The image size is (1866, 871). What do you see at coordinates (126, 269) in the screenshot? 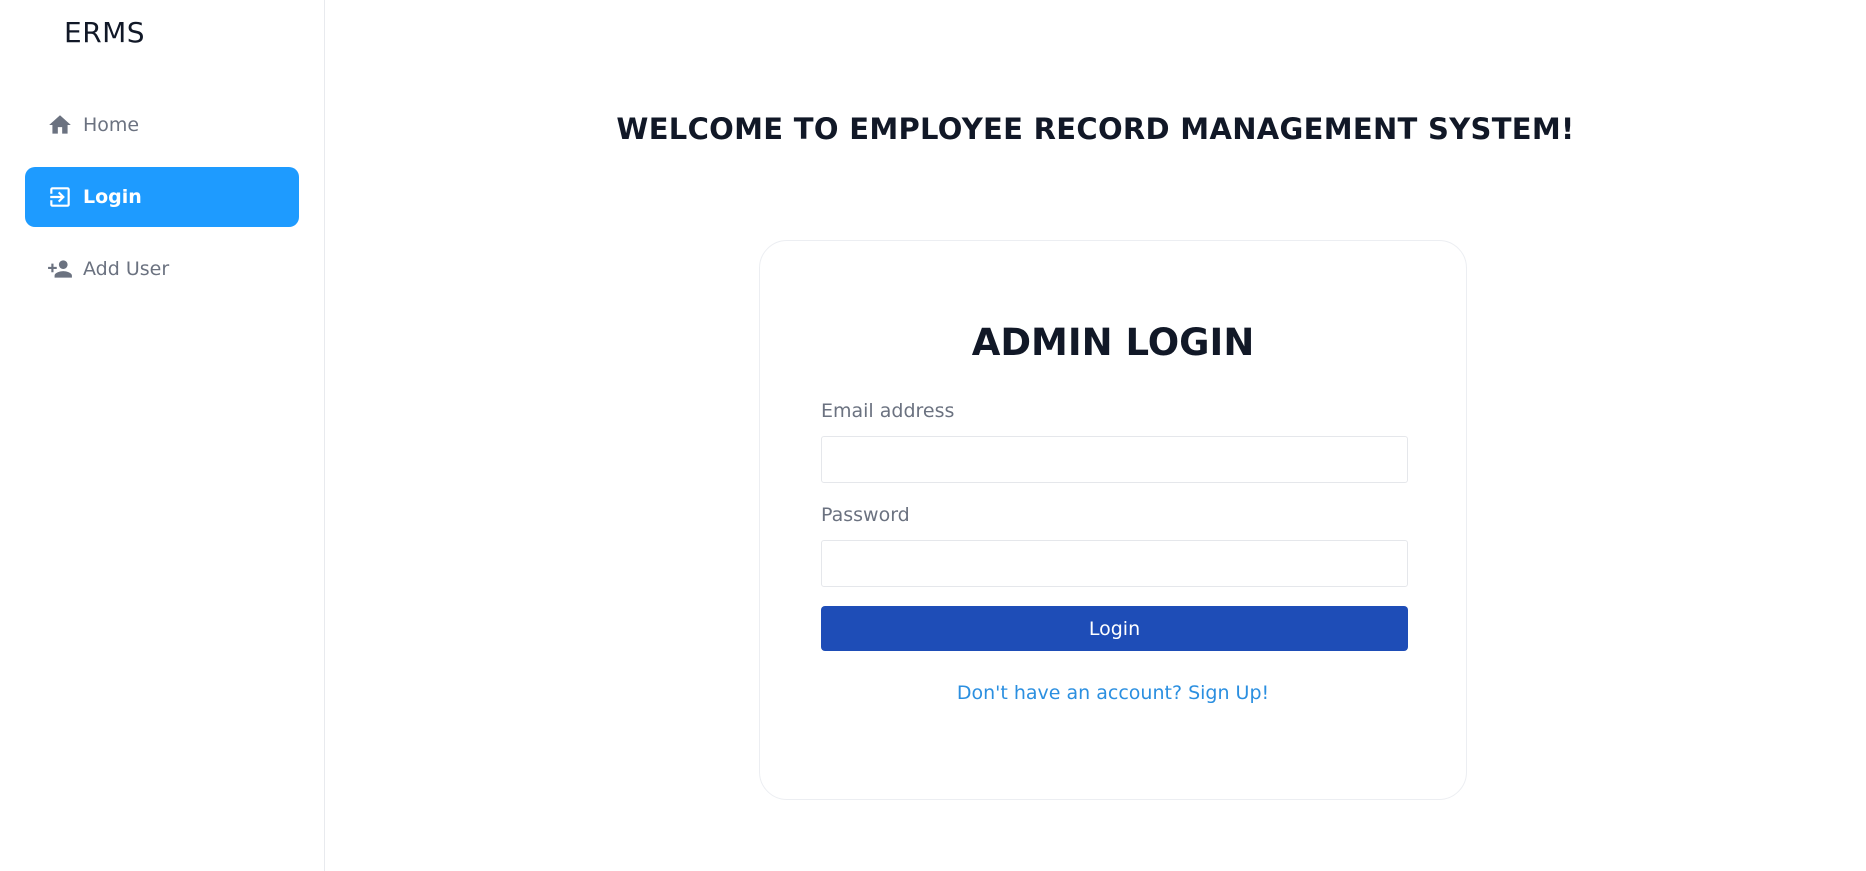
I see `sidebar-item-label: Add User` at bounding box center [126, 269].